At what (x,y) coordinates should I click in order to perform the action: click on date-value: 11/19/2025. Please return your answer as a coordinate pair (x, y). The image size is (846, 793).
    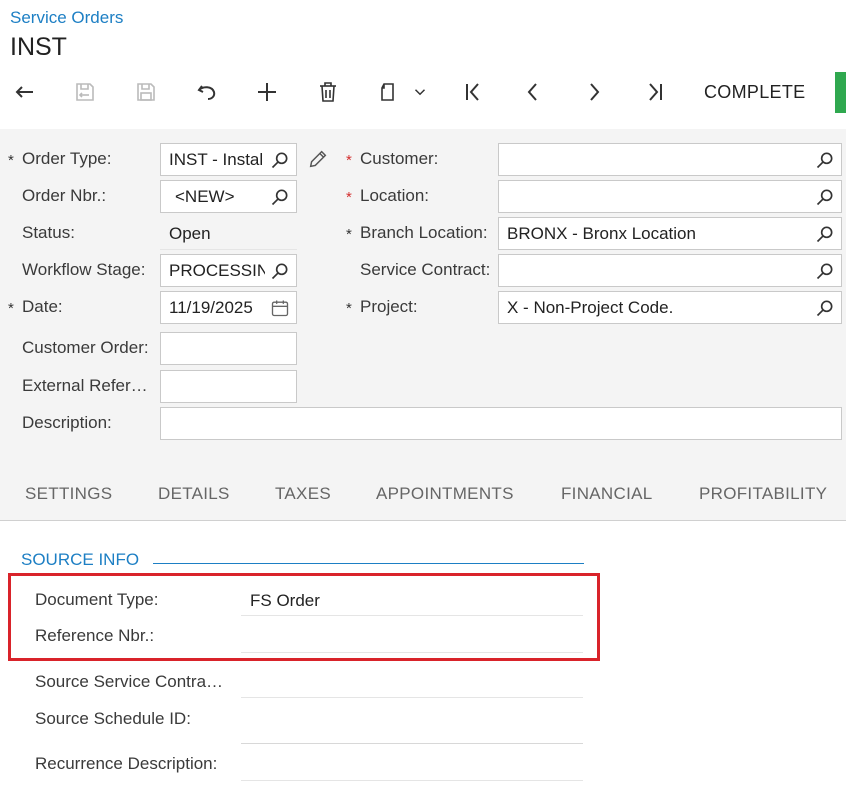
    Looking at the image, I should click on (211, 307).